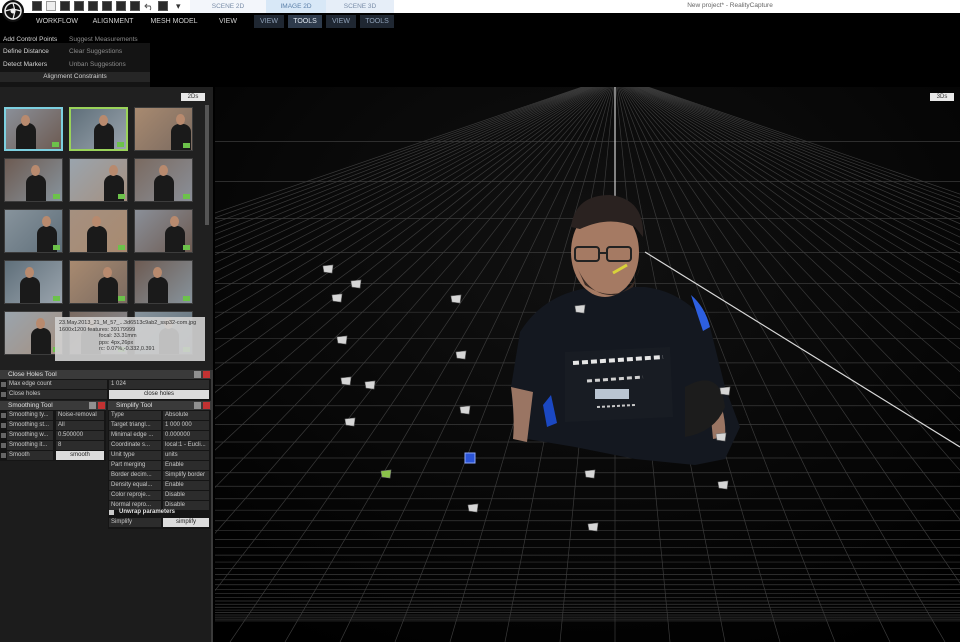 The image size is (960, 642). What do you see at coordinates (159, 394) in the screenshot?
I see `close-holes-button: close holes` at bounding box center [159, 394].